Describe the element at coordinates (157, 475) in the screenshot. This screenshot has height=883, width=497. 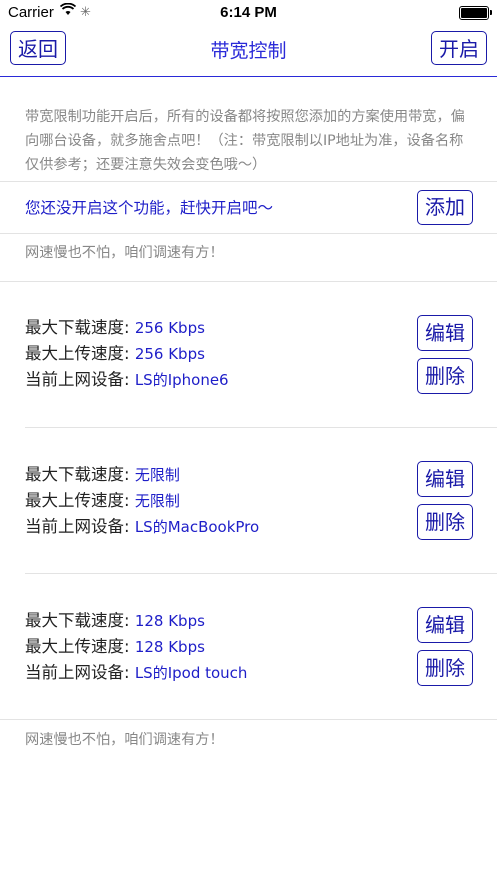
I see `download-value: 无限制` at that location.